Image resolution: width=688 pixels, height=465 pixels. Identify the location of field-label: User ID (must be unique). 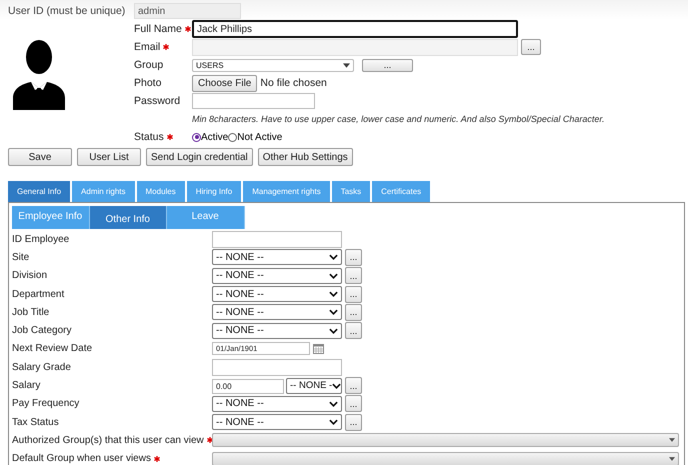
(67, 11).